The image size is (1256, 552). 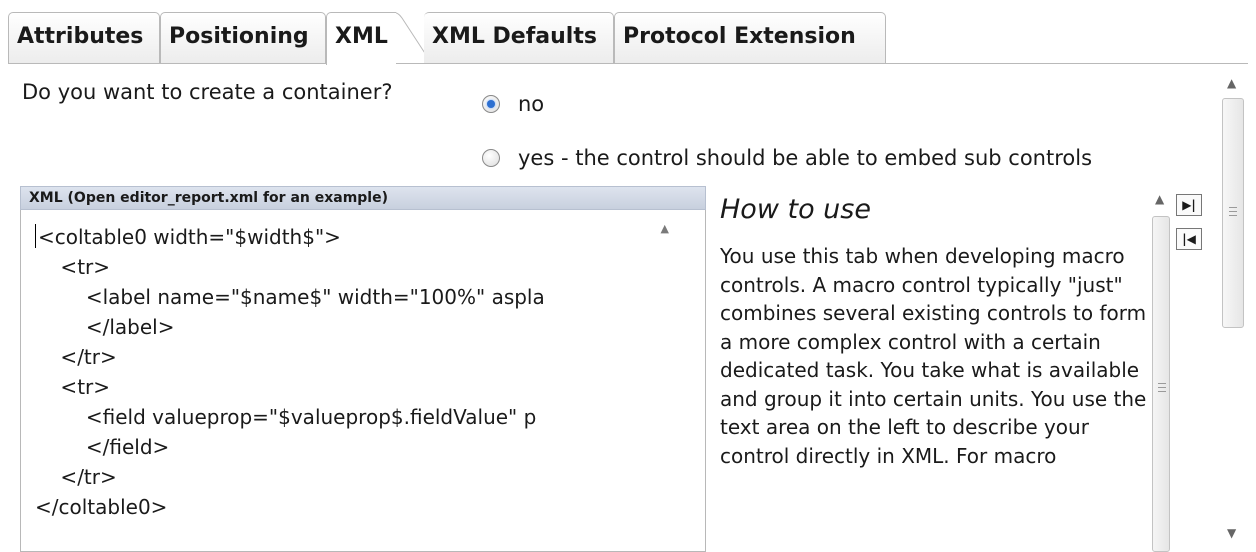 What do you see at coordinates (239, 36) in the screenshot?
I see `tab-label: Positioning` at bounding box center [239, 36].